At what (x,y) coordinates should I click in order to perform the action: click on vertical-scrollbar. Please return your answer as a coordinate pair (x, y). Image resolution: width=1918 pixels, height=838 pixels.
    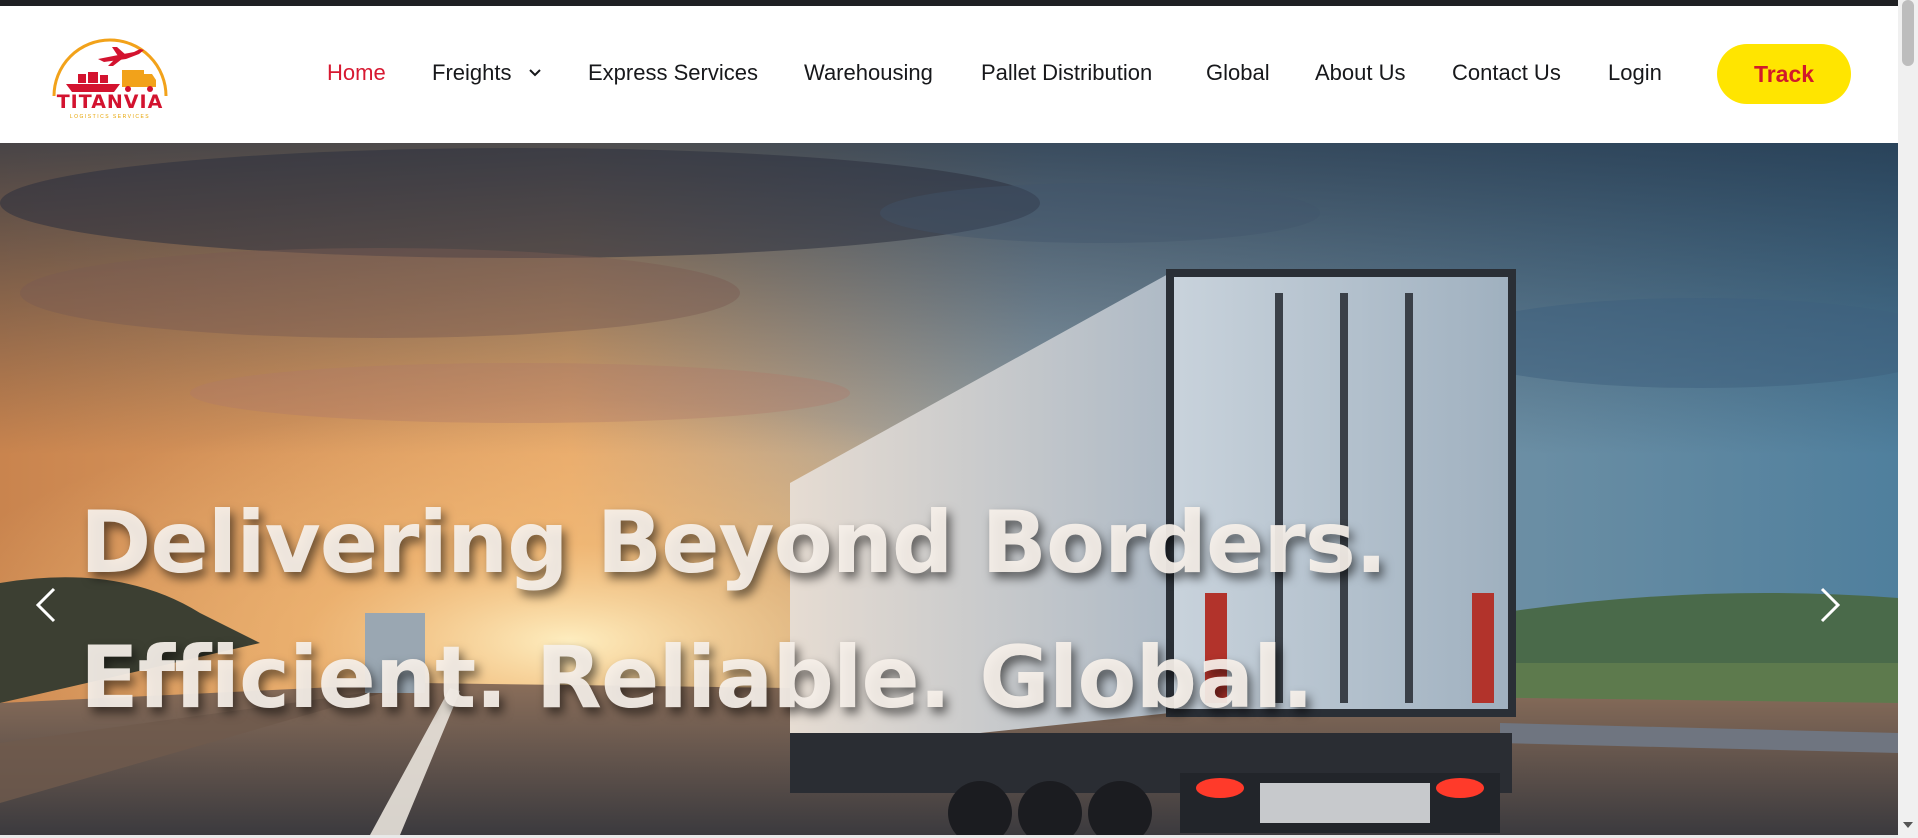
    Looking at the image, I should click on (1908, 419).